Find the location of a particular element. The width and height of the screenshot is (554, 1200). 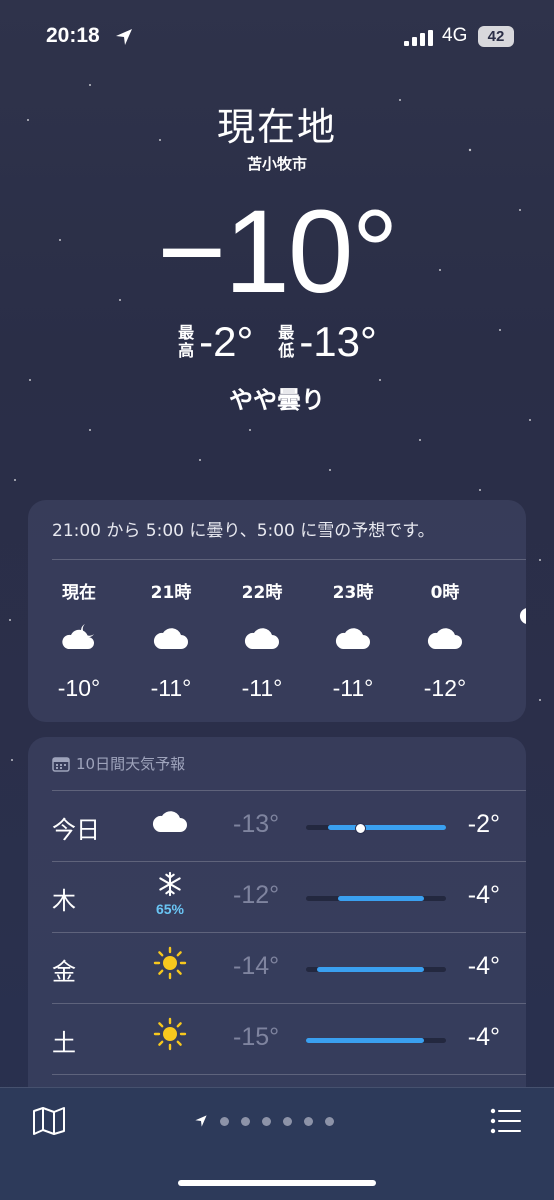

hour-item: 0時 -12° is located at coordinates (445, 640).